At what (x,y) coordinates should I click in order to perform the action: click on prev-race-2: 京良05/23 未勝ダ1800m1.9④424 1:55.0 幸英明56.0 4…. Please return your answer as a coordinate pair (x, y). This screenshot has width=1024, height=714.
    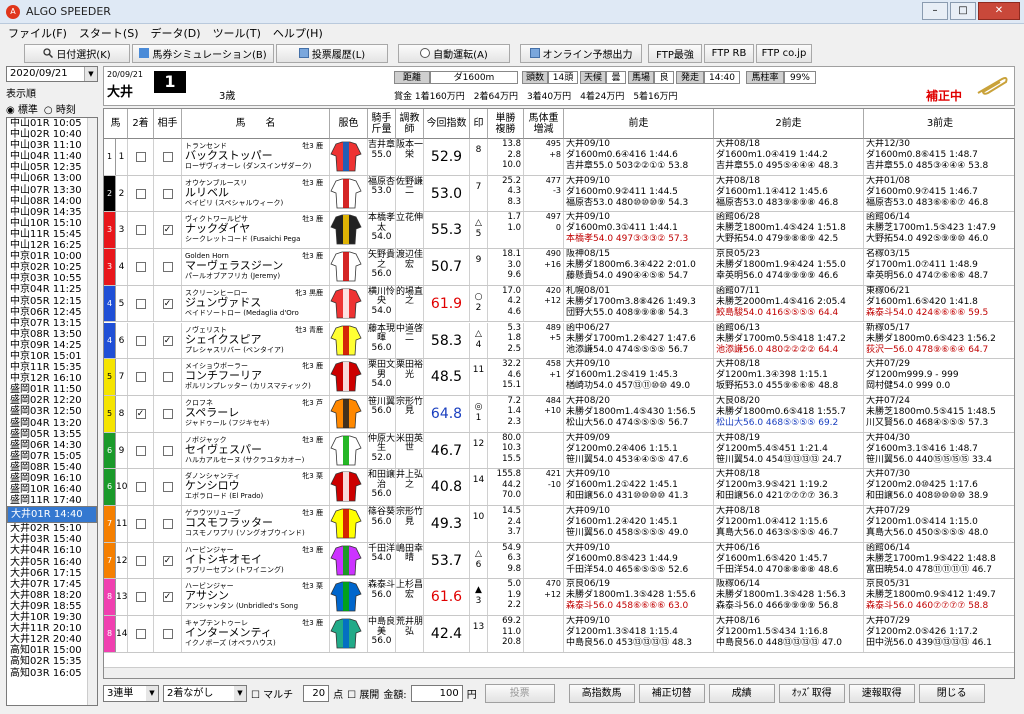
    Looking at the image, I should click on (788, 265).